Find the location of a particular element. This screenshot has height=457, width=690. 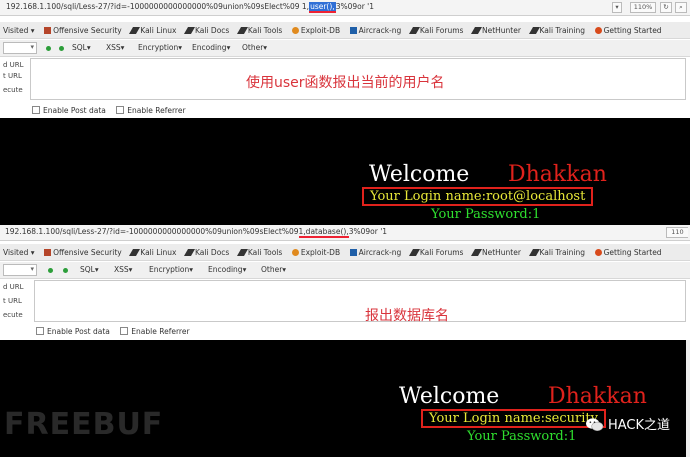

search-icon: ⌕ is located at coordinates (681, 7).